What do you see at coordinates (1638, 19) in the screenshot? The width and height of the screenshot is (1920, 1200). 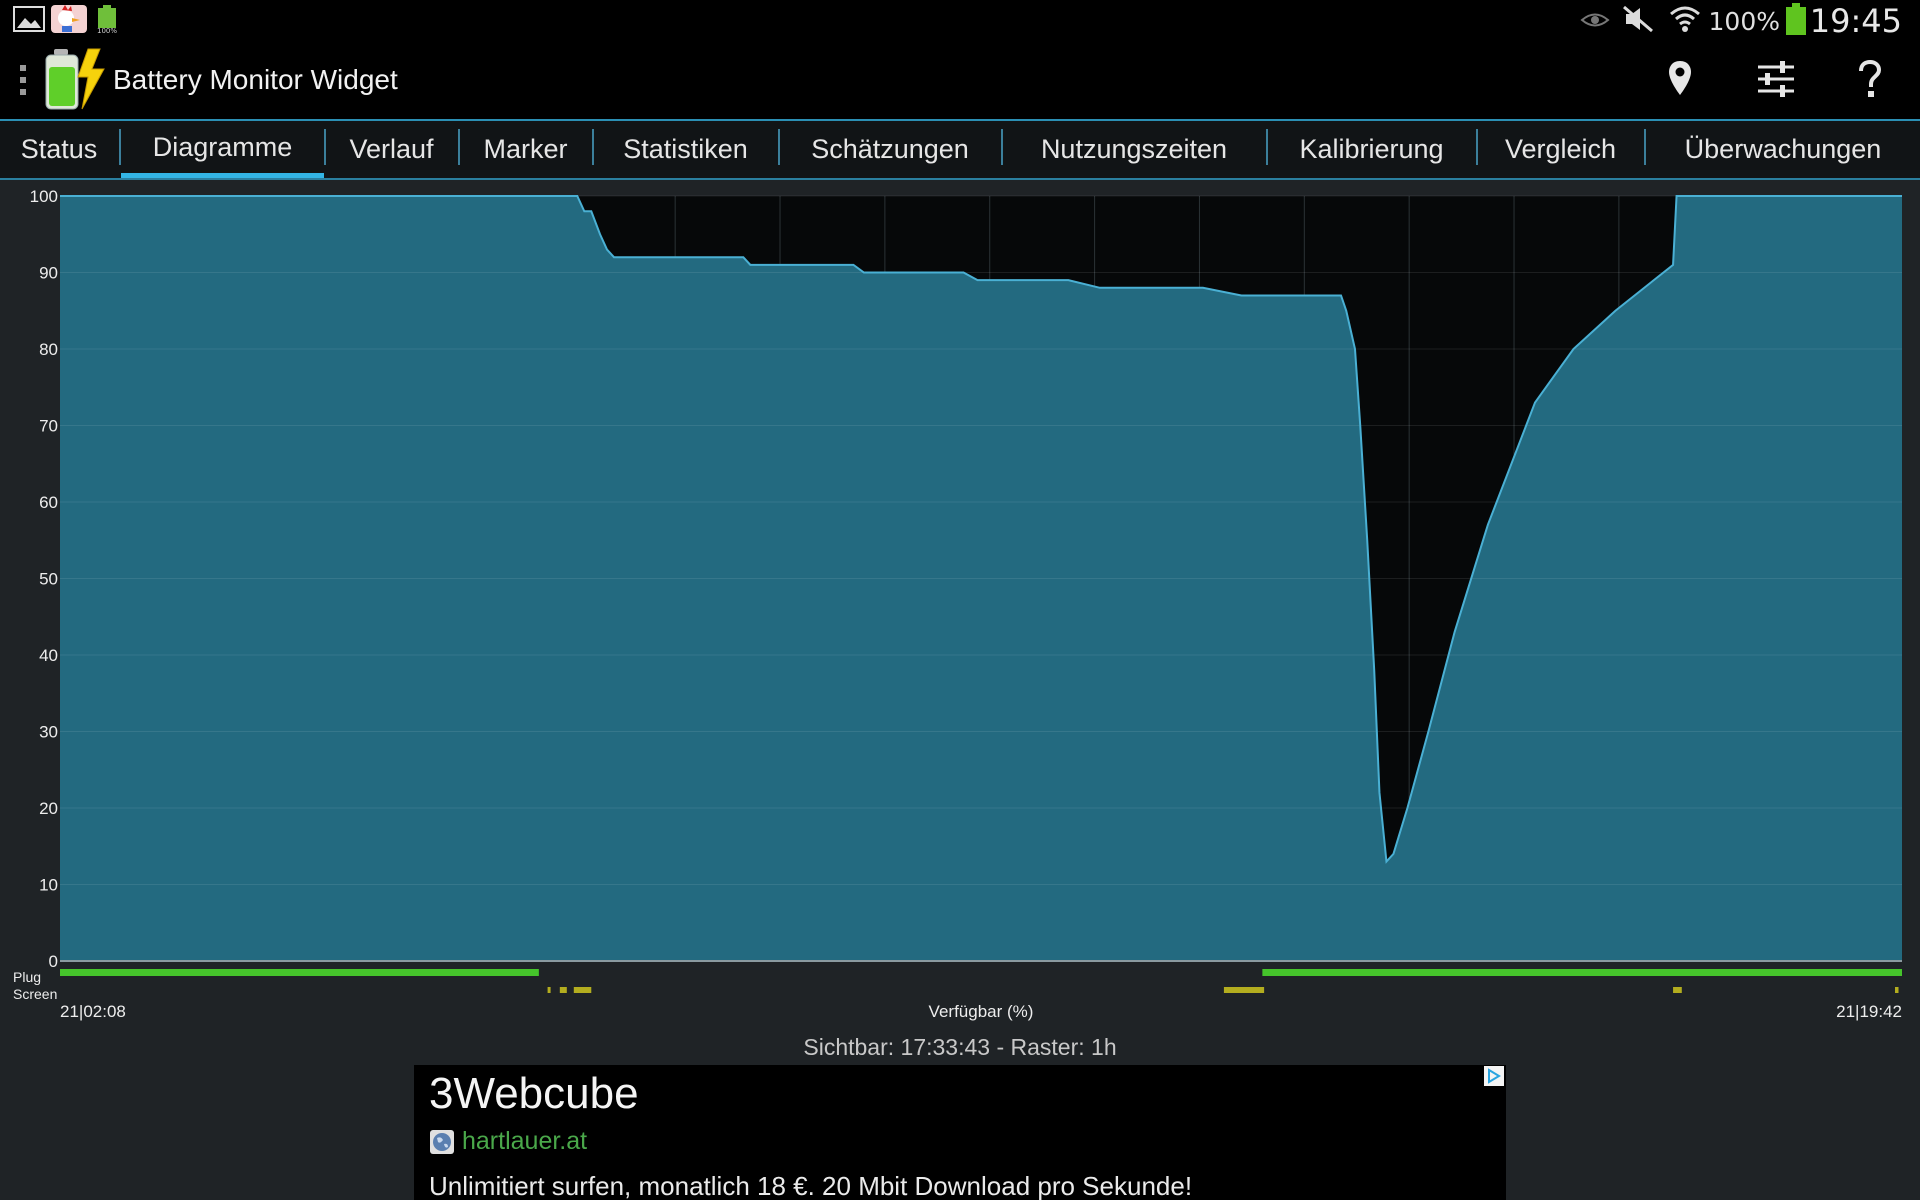 I see `mute-icon` at bounding box center [1638, 19].